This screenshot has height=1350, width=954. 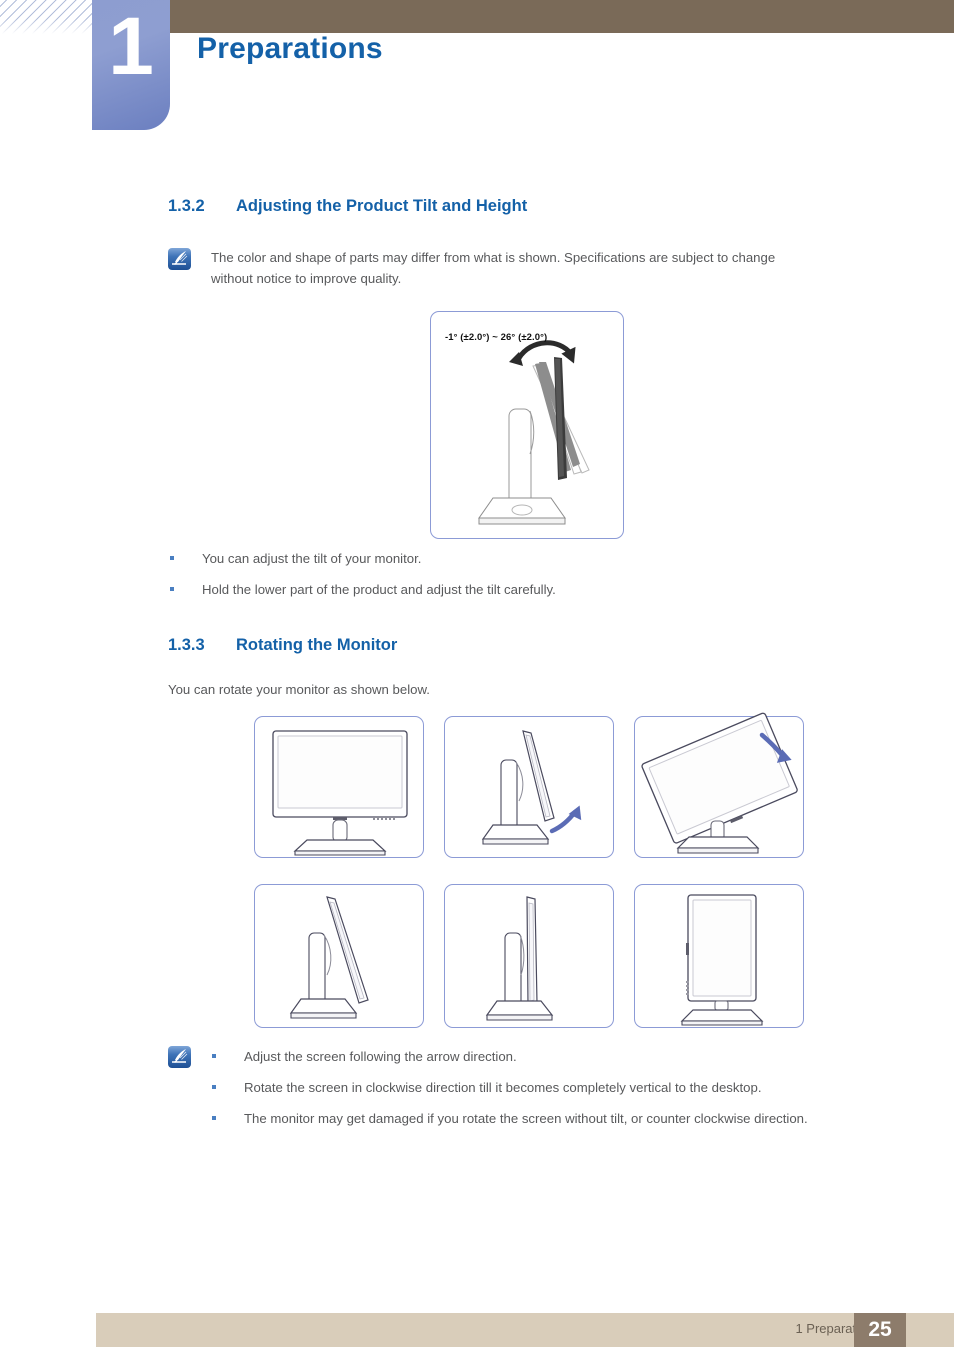 I want to click on monitor-rotating-illustration, so click(x=719, y=783).